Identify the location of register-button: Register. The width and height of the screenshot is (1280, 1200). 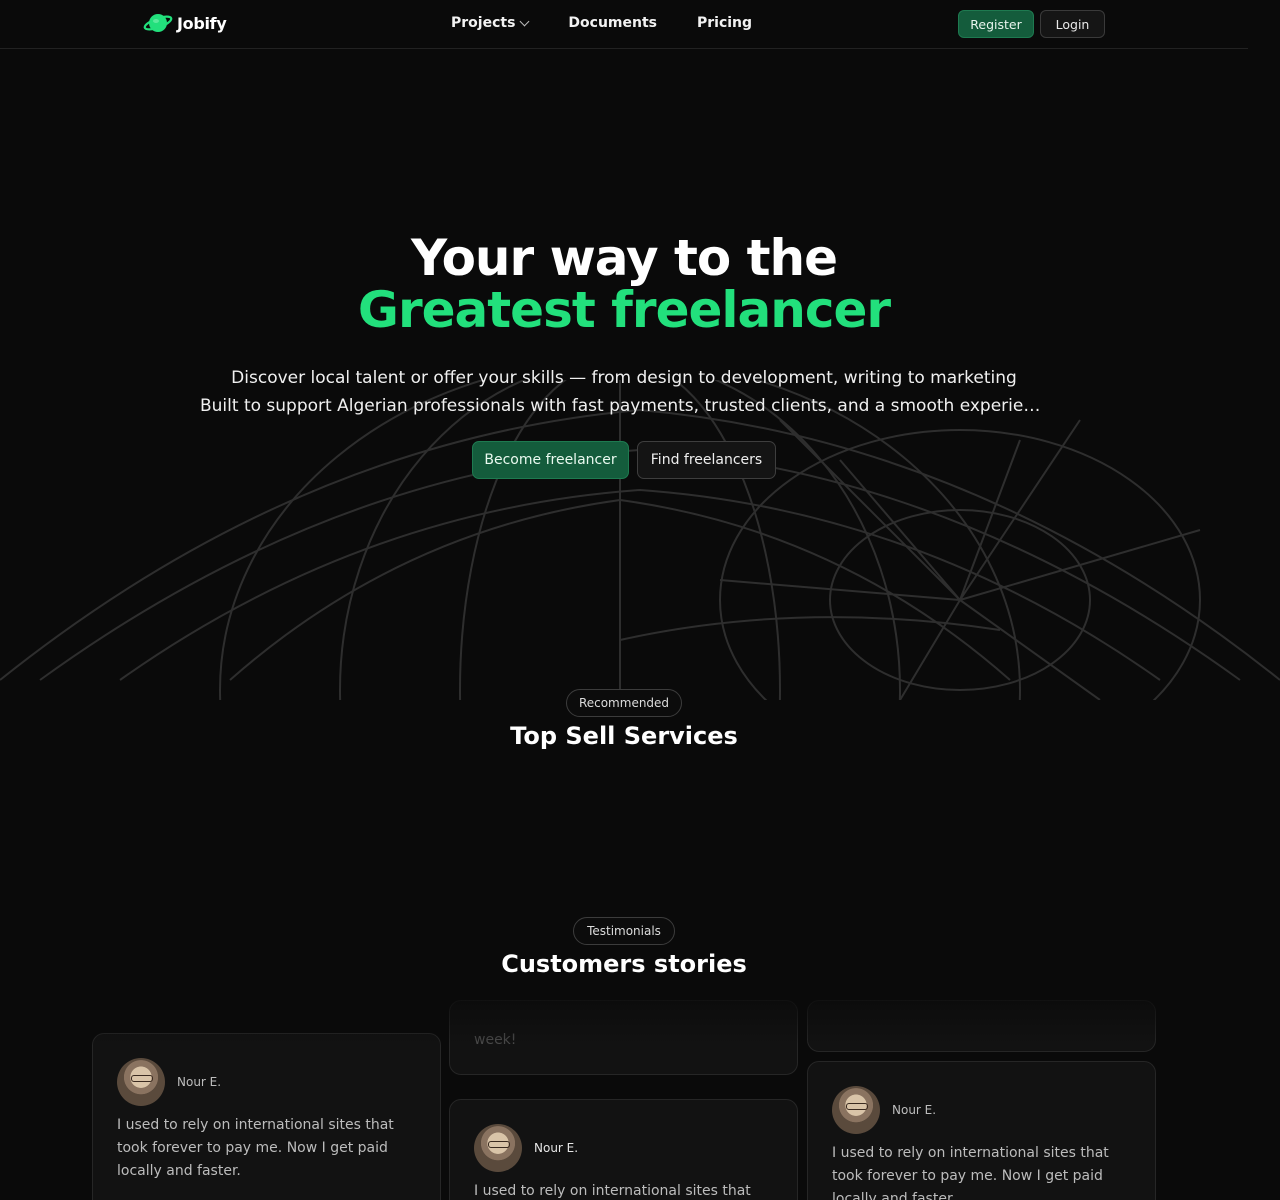
(996, 24).